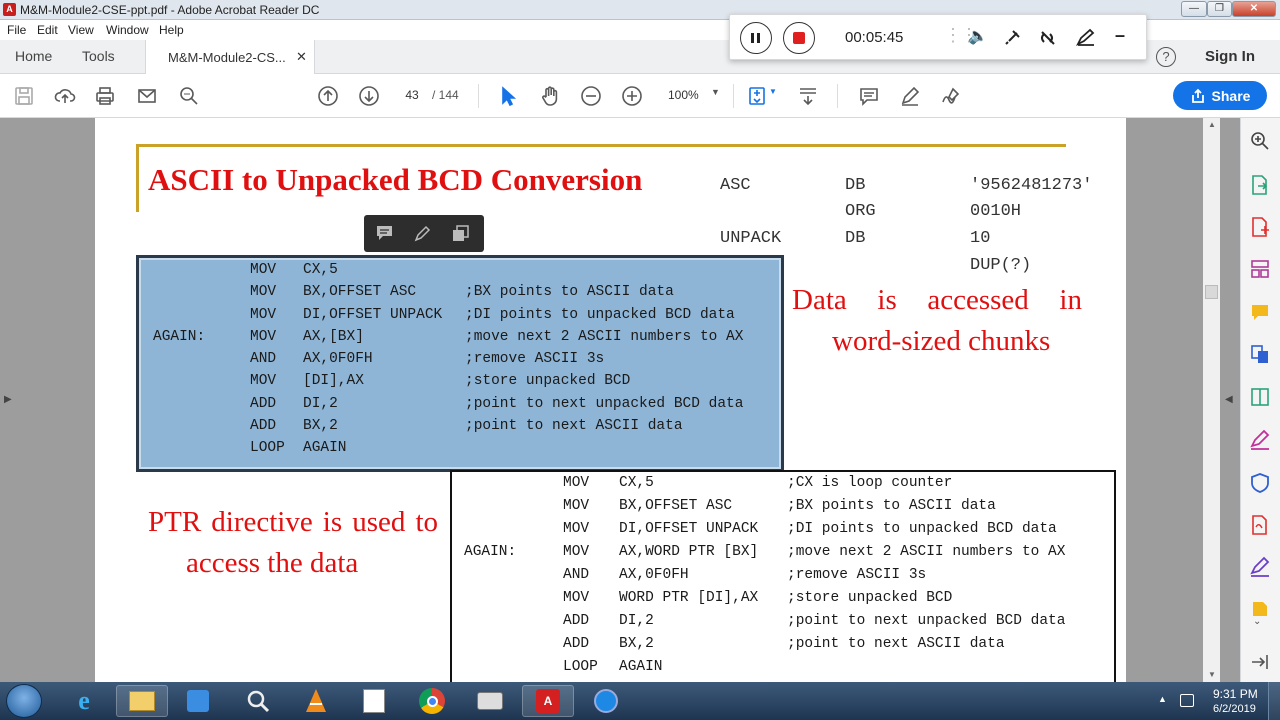 This screenshot has width=1280, height=720. What do you see at coordinates (171, 30) in the screenshot?
I see `menu-help: Help` at bounding box center [171, 30].